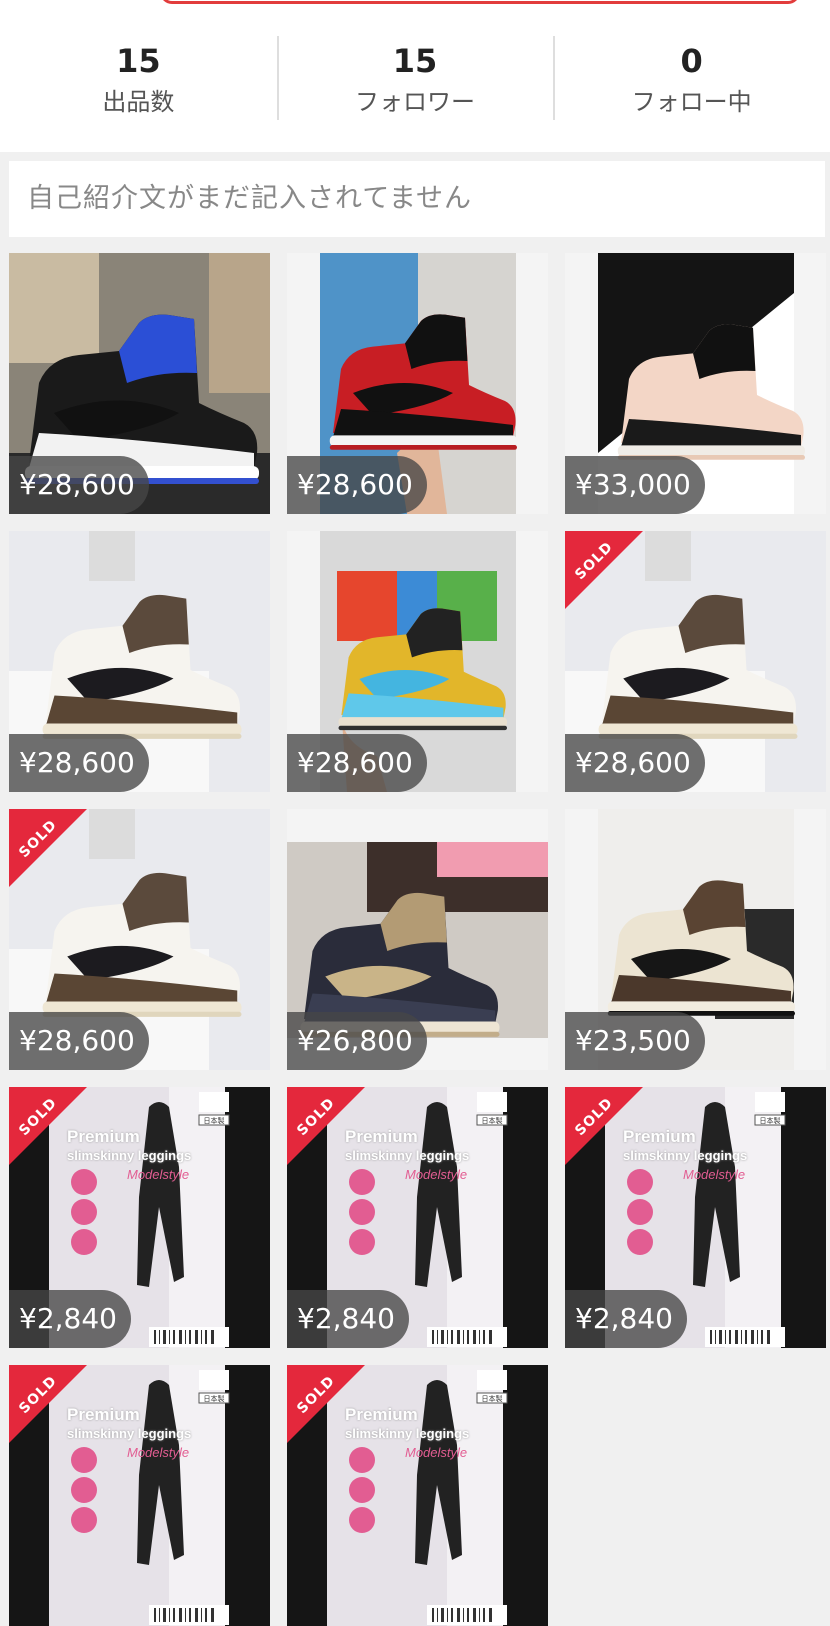  Describe the element at coordinates (417, 199) in the screenshot. I see `profile-bio: 自己紹介文がまだ記入されてません` at that location.